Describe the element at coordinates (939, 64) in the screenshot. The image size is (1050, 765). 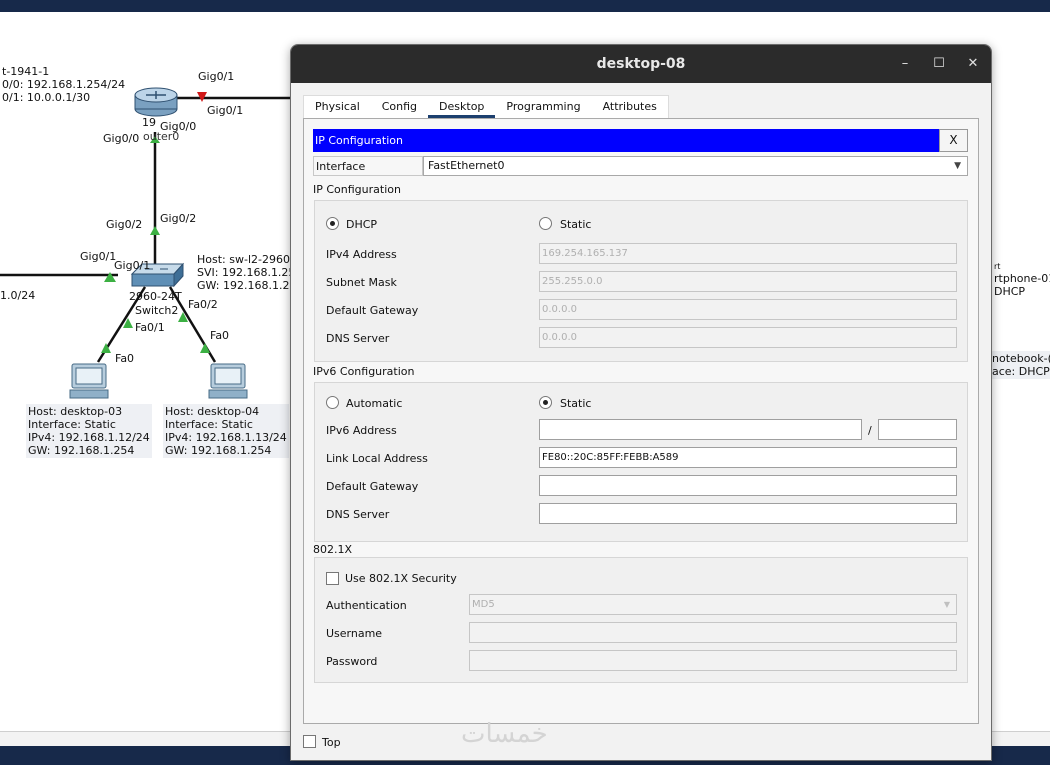
I see `maximize-button: ☐` at that location.